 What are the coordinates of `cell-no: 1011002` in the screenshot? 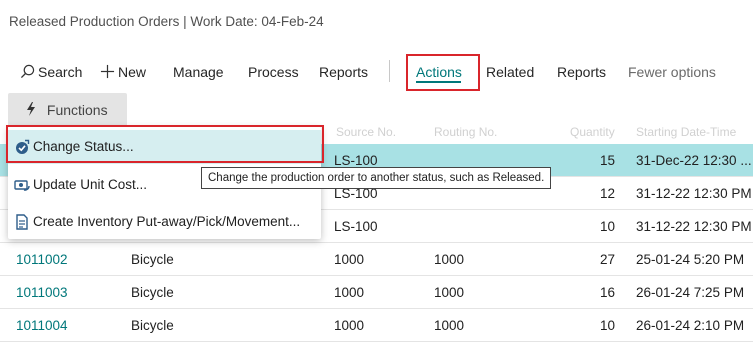 It's located at (42, 259).